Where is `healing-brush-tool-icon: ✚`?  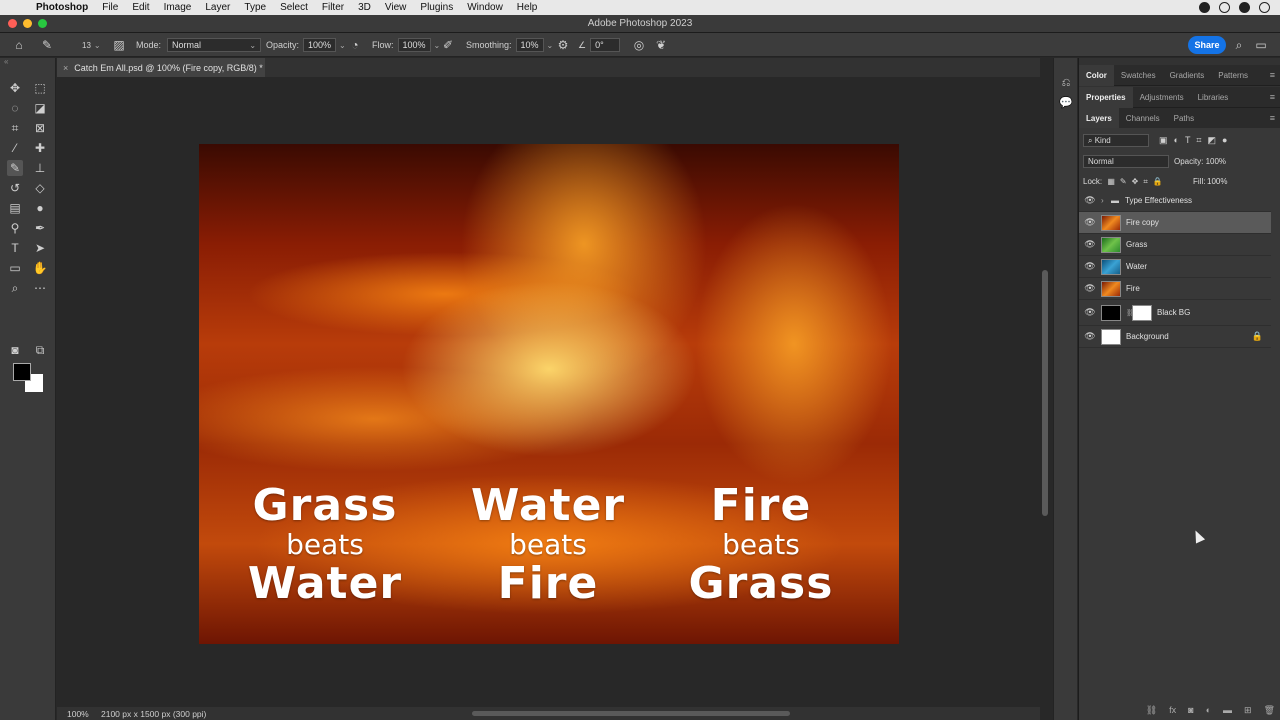 healing-brush-tool-icon: ✚ is located at coordinates (40, 148).